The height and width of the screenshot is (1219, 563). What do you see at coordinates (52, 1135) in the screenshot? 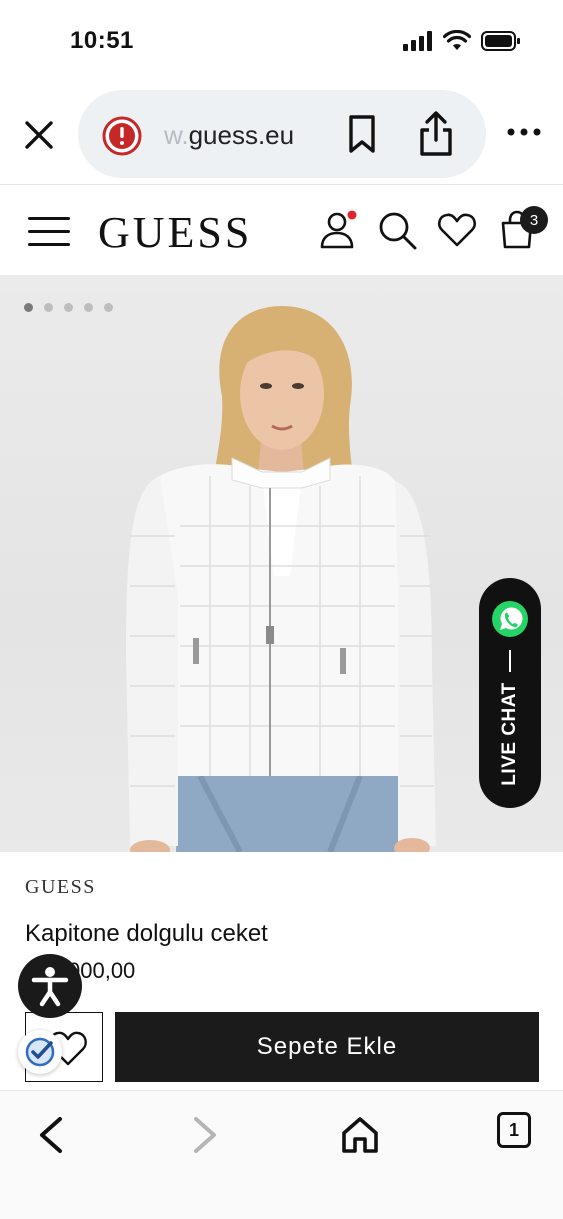
I see `back-icon` at bounding box center [52, 1135].